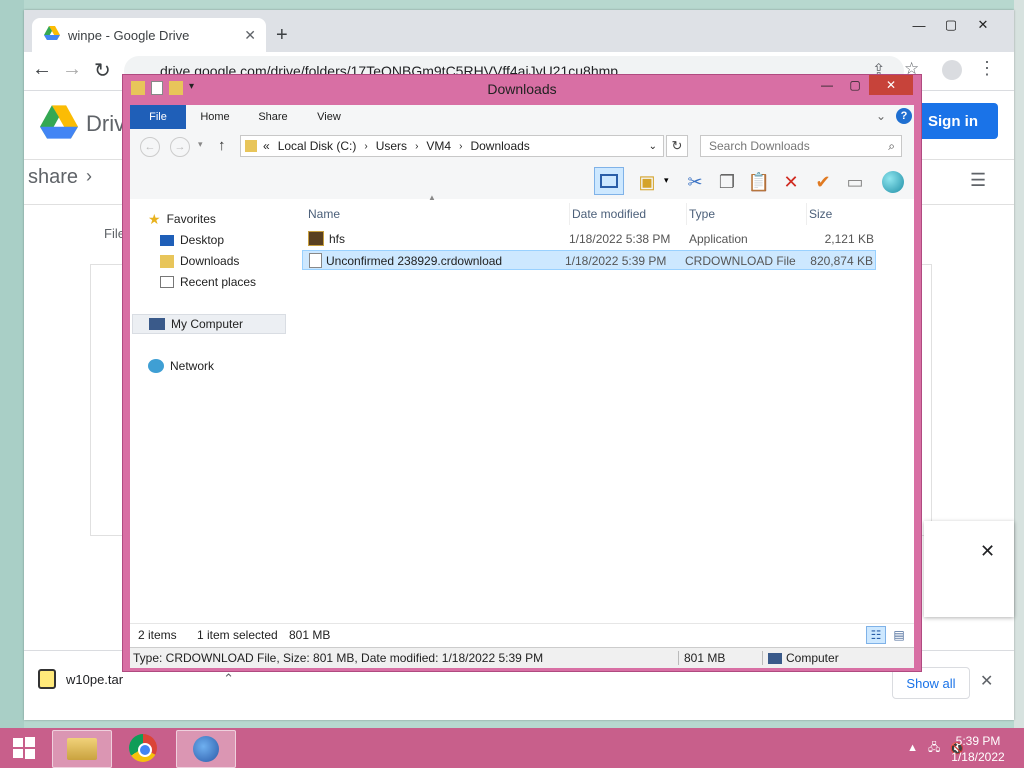 This screenshot has height=768, width=1024. Describe the element at coordinates (653, 146) in the screenshot. I see `address-dropdown-icon: ⌄` at that location.